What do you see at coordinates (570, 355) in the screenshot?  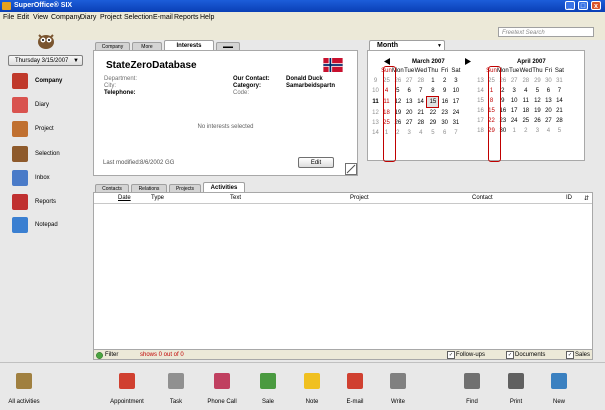 I see `sales-checkbox: ✓` at bounding box center [570, 355].